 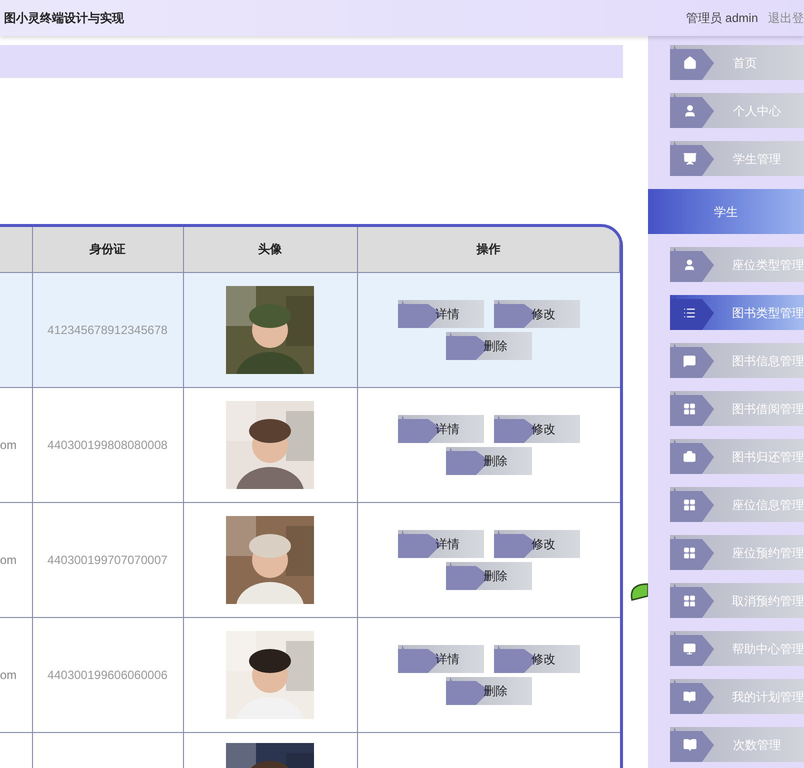 What do you see at coordinates (107, 559) in the screenshot?
I see `id-card-cell: 440300199707070007` at bounding box center [107, 559].